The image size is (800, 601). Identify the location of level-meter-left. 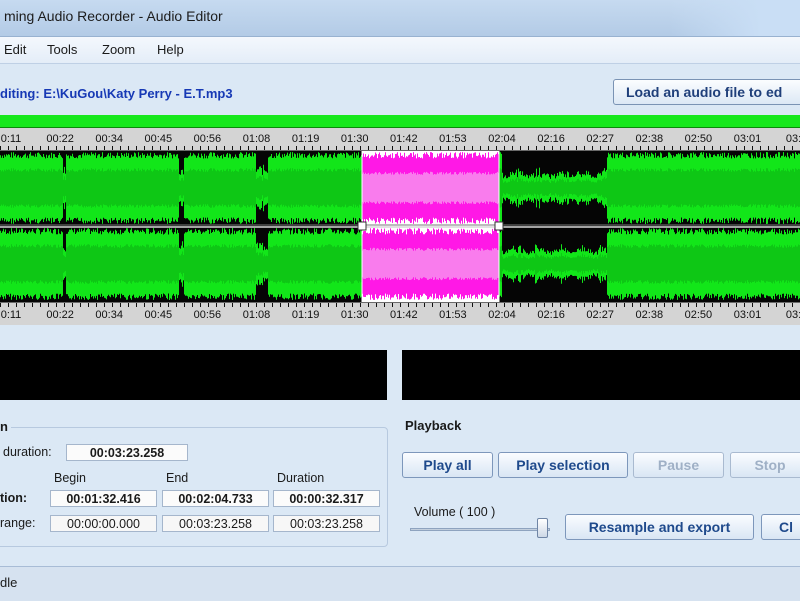
(193, 375).